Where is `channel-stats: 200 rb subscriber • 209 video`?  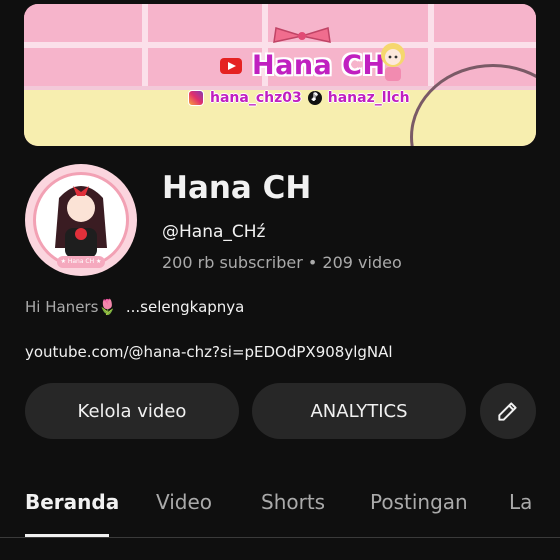 channel-stats: 200 rb subscriber • 209 video is located at coordinates (282, 262).